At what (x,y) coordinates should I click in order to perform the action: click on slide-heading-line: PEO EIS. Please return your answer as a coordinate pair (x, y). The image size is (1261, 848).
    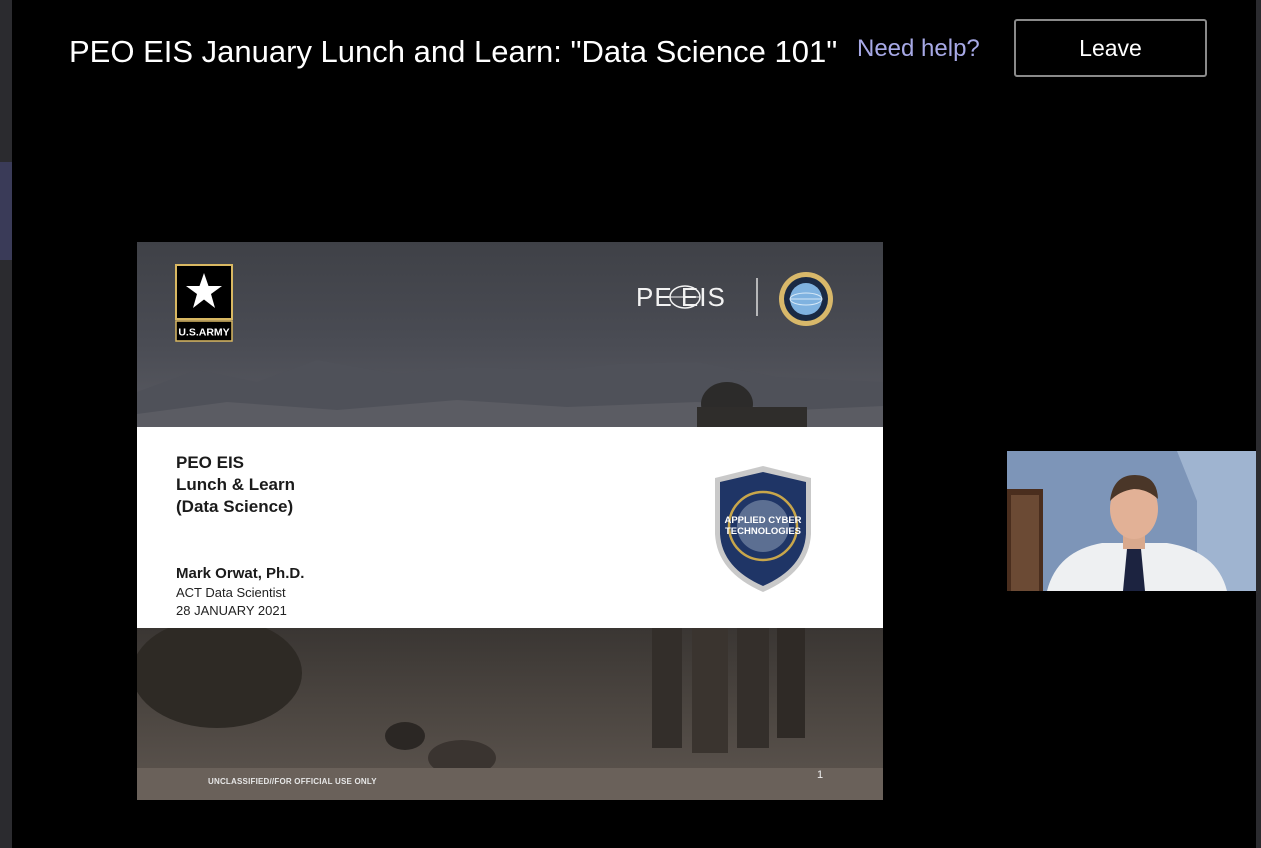
    Looking at the image, I should click on (210, 462).